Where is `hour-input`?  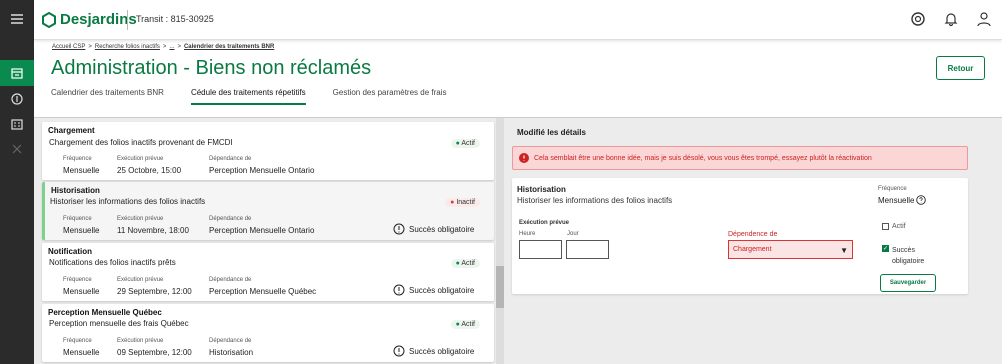 hour-input is located at coordinates (540, 249).